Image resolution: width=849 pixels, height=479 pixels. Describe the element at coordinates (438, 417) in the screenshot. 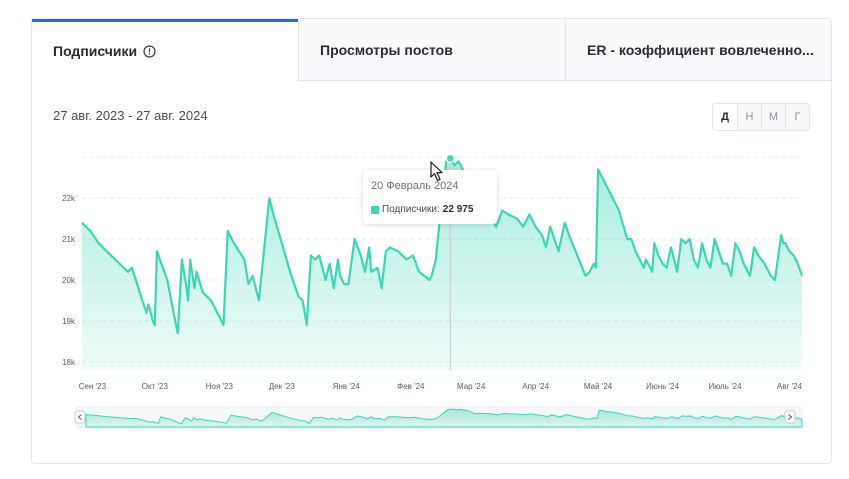

I see `navigator` at that location.